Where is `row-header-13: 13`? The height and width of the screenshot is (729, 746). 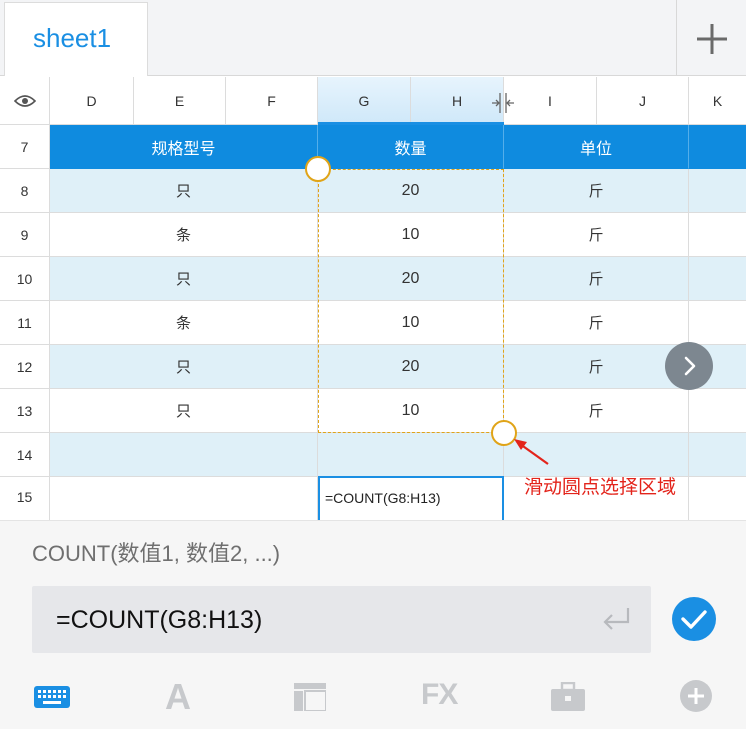 row-header-13: 13 is located at coordinates (25, 411).